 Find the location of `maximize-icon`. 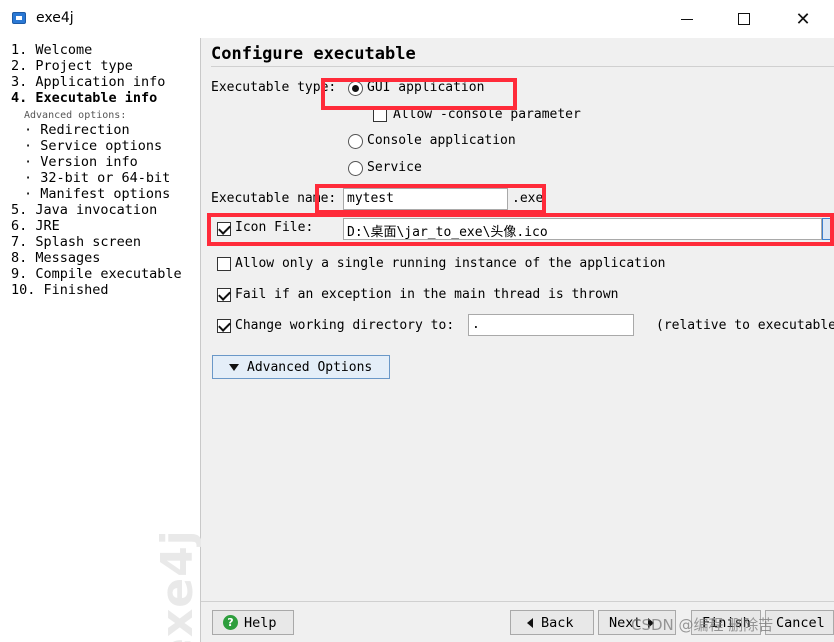

maximize-icon is located at coordinates (744, 19).